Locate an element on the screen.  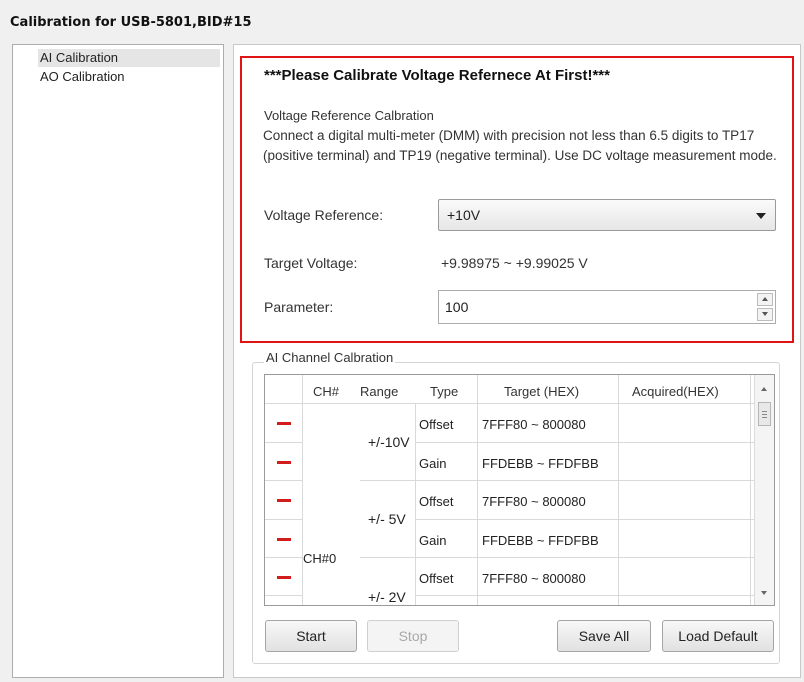
channel-group-label: AI Channel Calbration is located at coordinates (330, 357).